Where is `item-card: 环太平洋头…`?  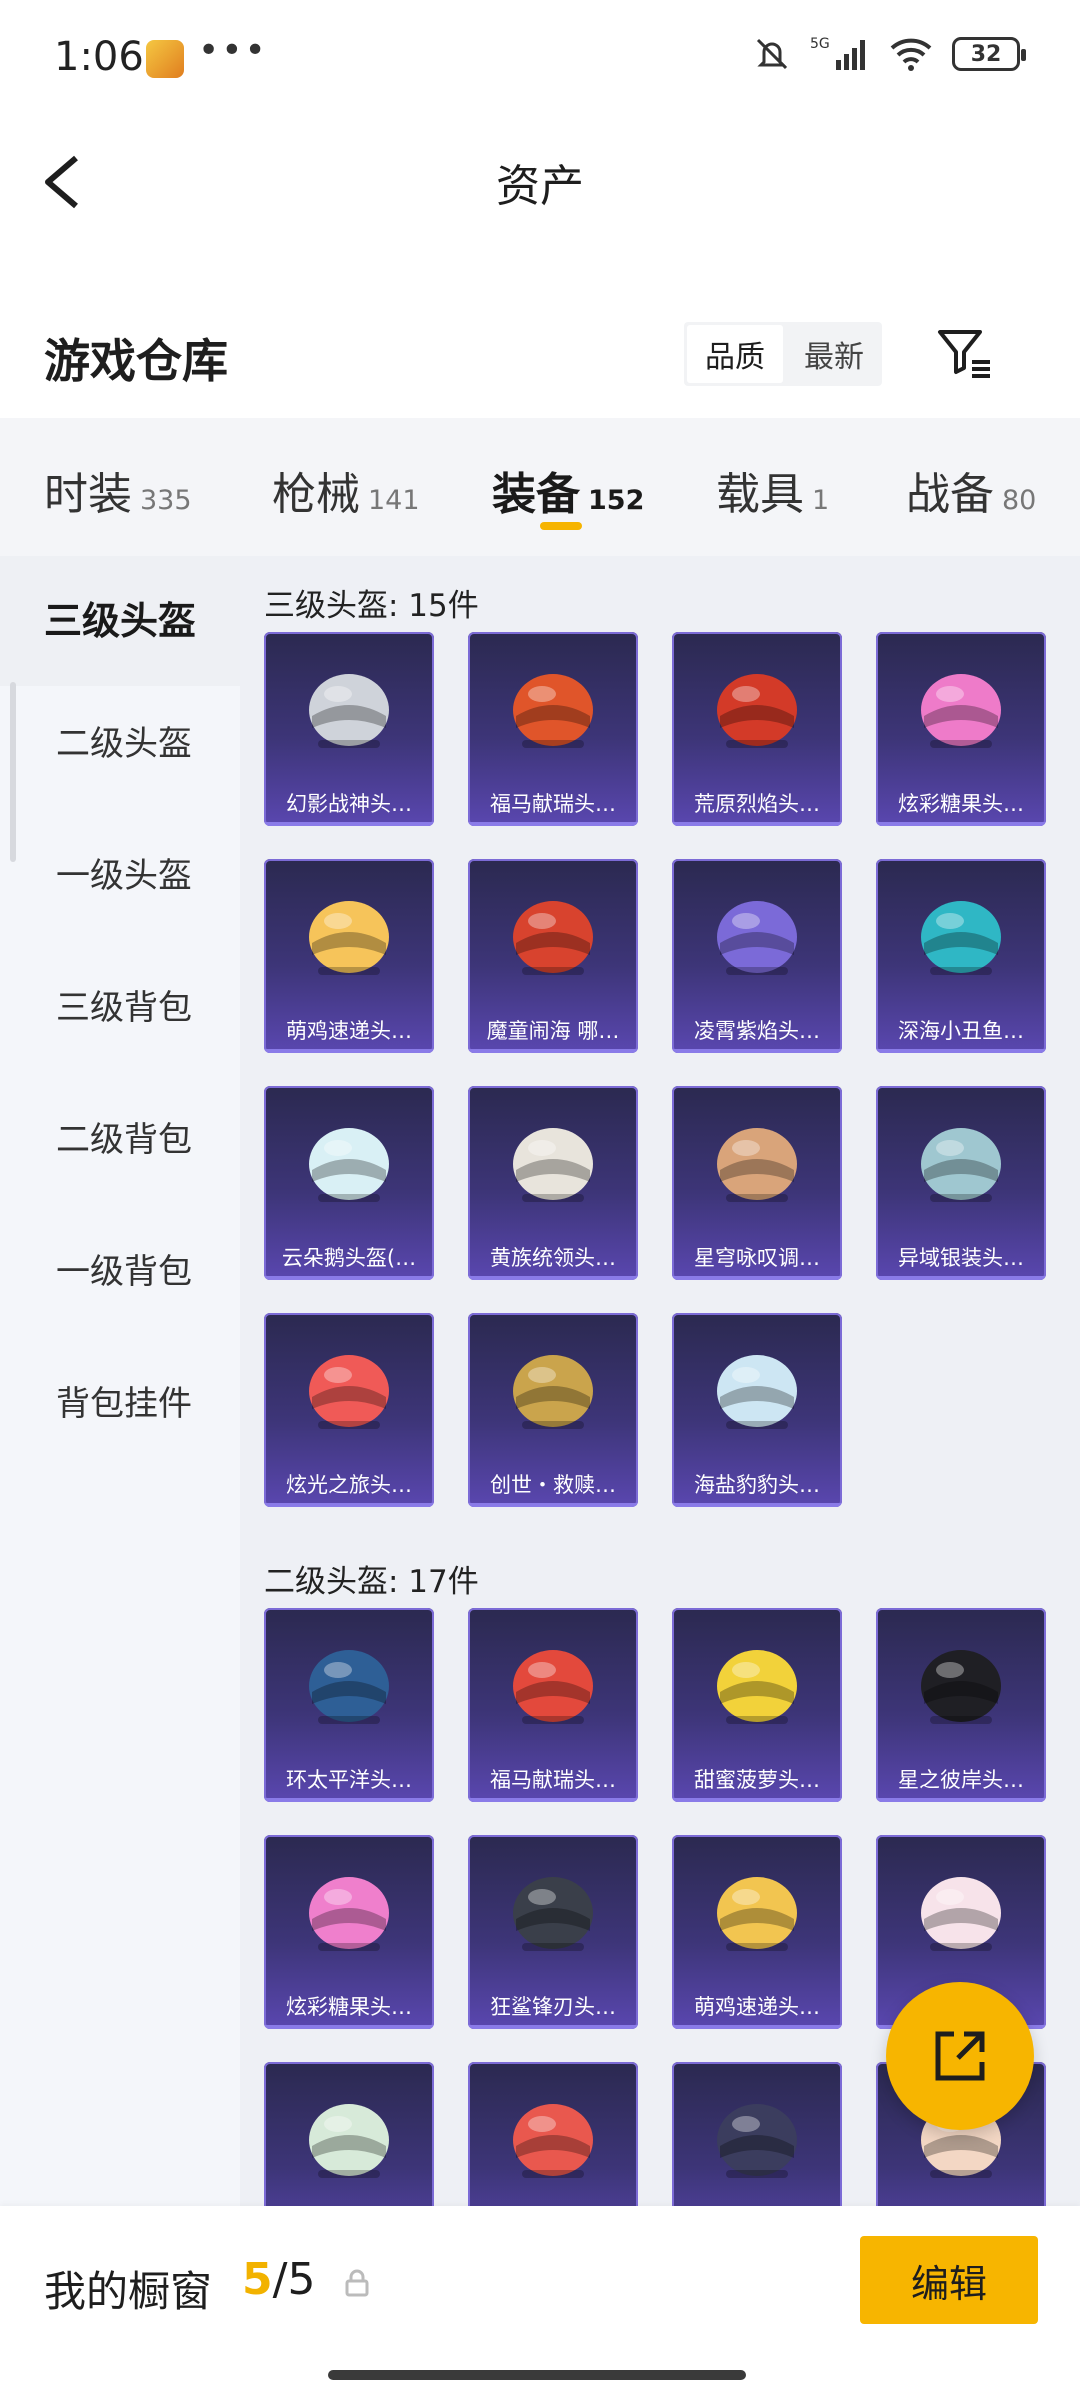 item-card: 环太平洋头… is located at coordinates (349, 1705).